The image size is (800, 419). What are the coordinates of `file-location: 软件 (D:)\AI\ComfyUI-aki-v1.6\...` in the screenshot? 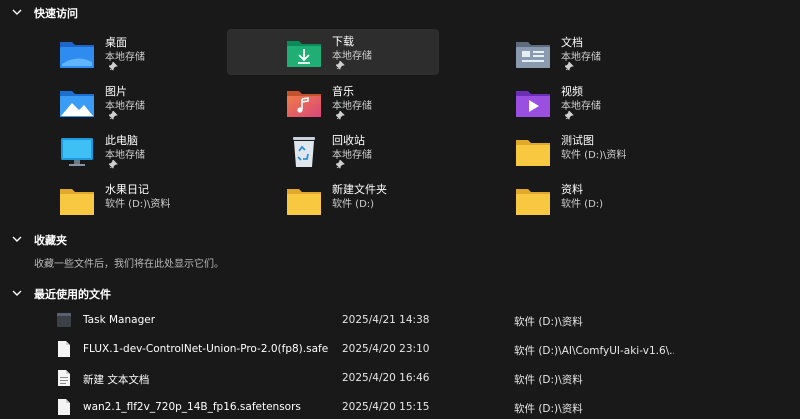 It's located at (594, 351).